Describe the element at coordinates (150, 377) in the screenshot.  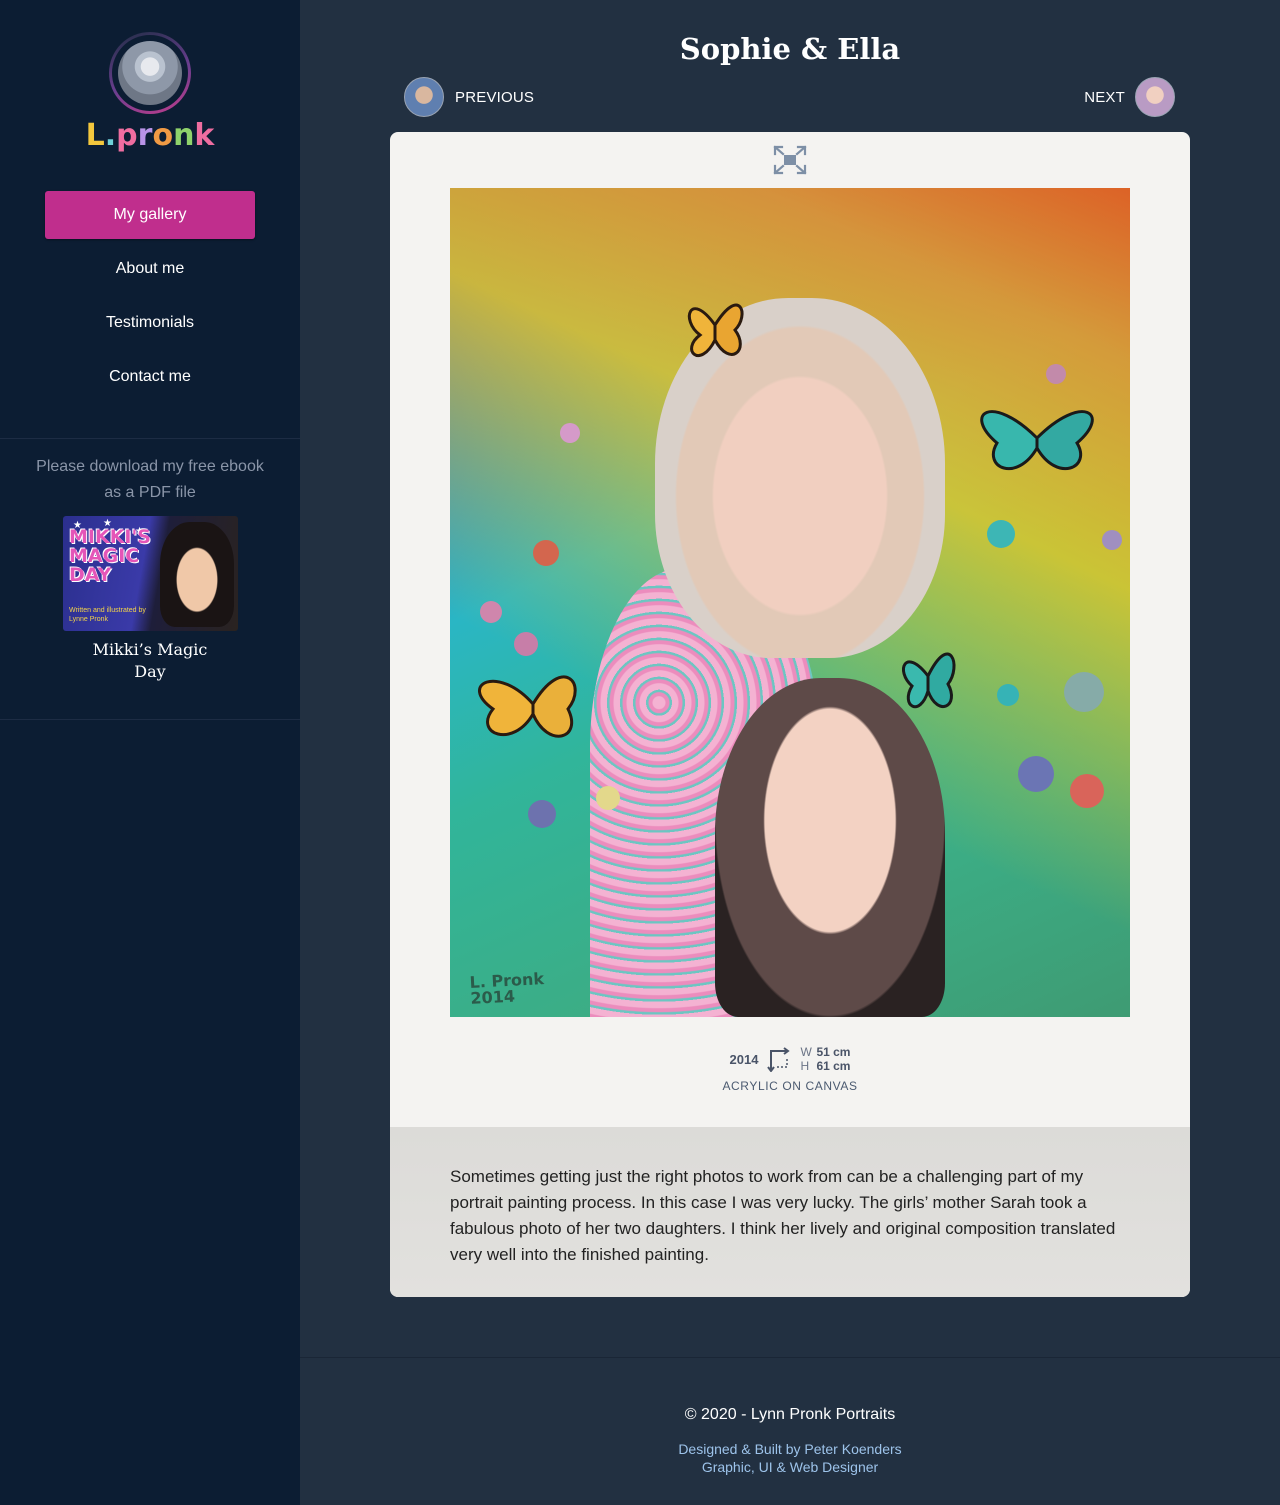
I see `nav-item-contact-me: Contact me` at that location.